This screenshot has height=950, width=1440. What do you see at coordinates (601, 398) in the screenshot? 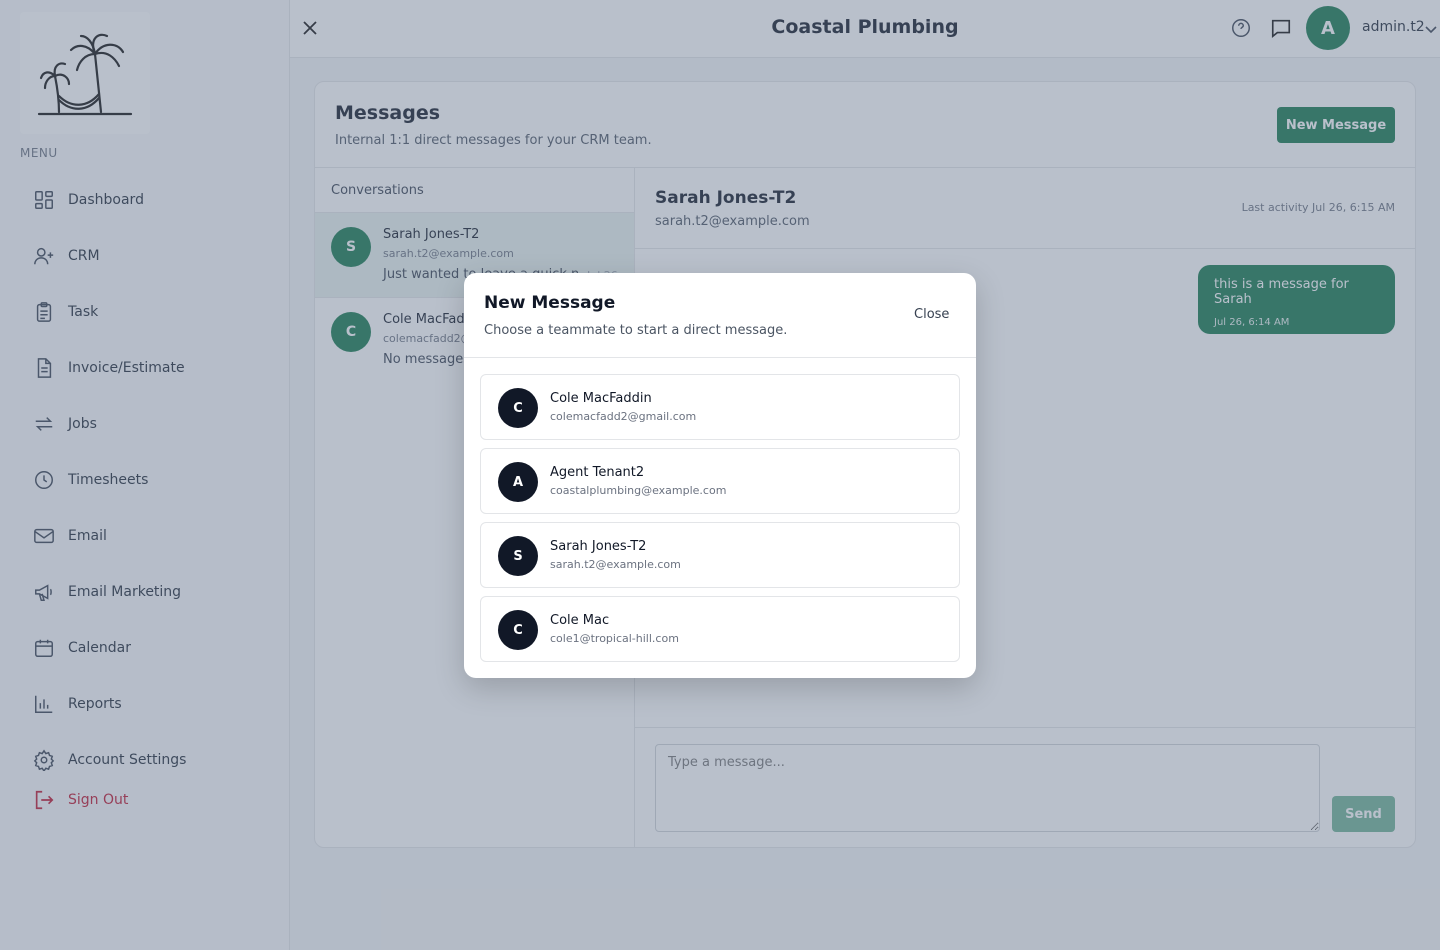
I see `teammate-name: Cole MacFaddin` at bounding box center [601, 398].